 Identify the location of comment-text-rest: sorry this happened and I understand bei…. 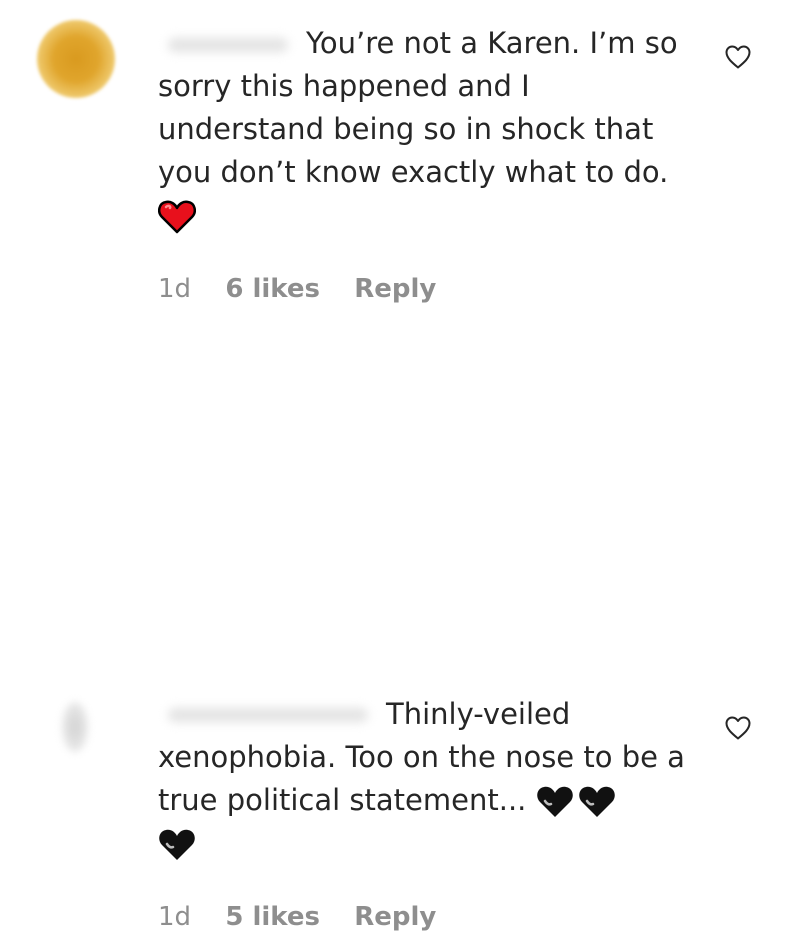
(413, 129).